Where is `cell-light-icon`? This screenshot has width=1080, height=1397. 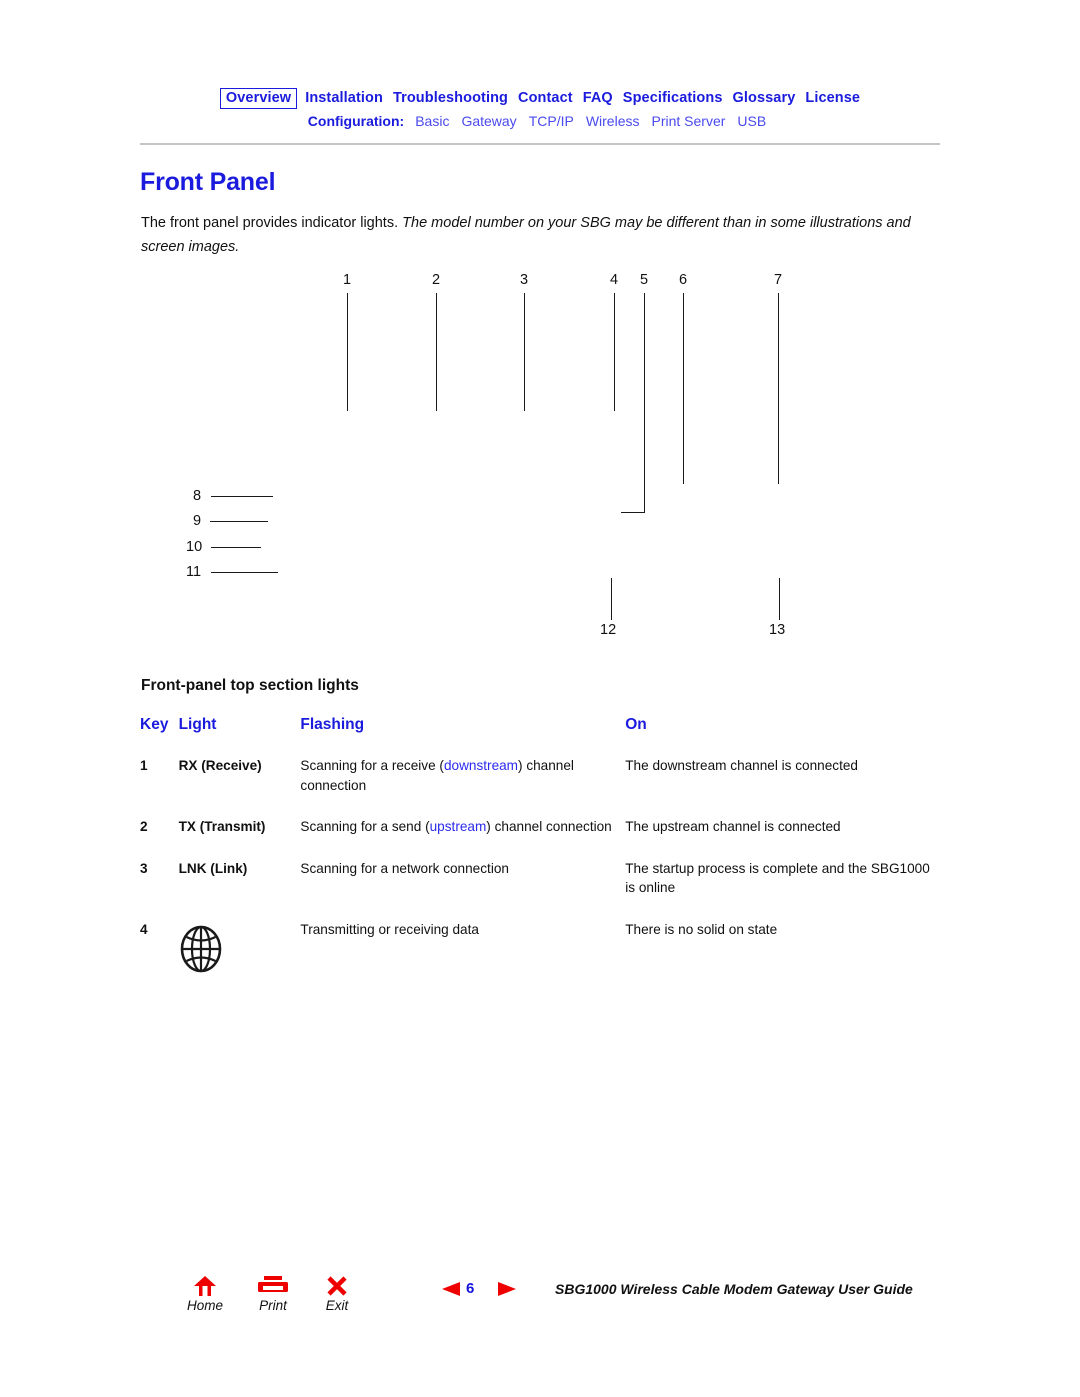
cell-light-icon is located at coordinates (240, 961).